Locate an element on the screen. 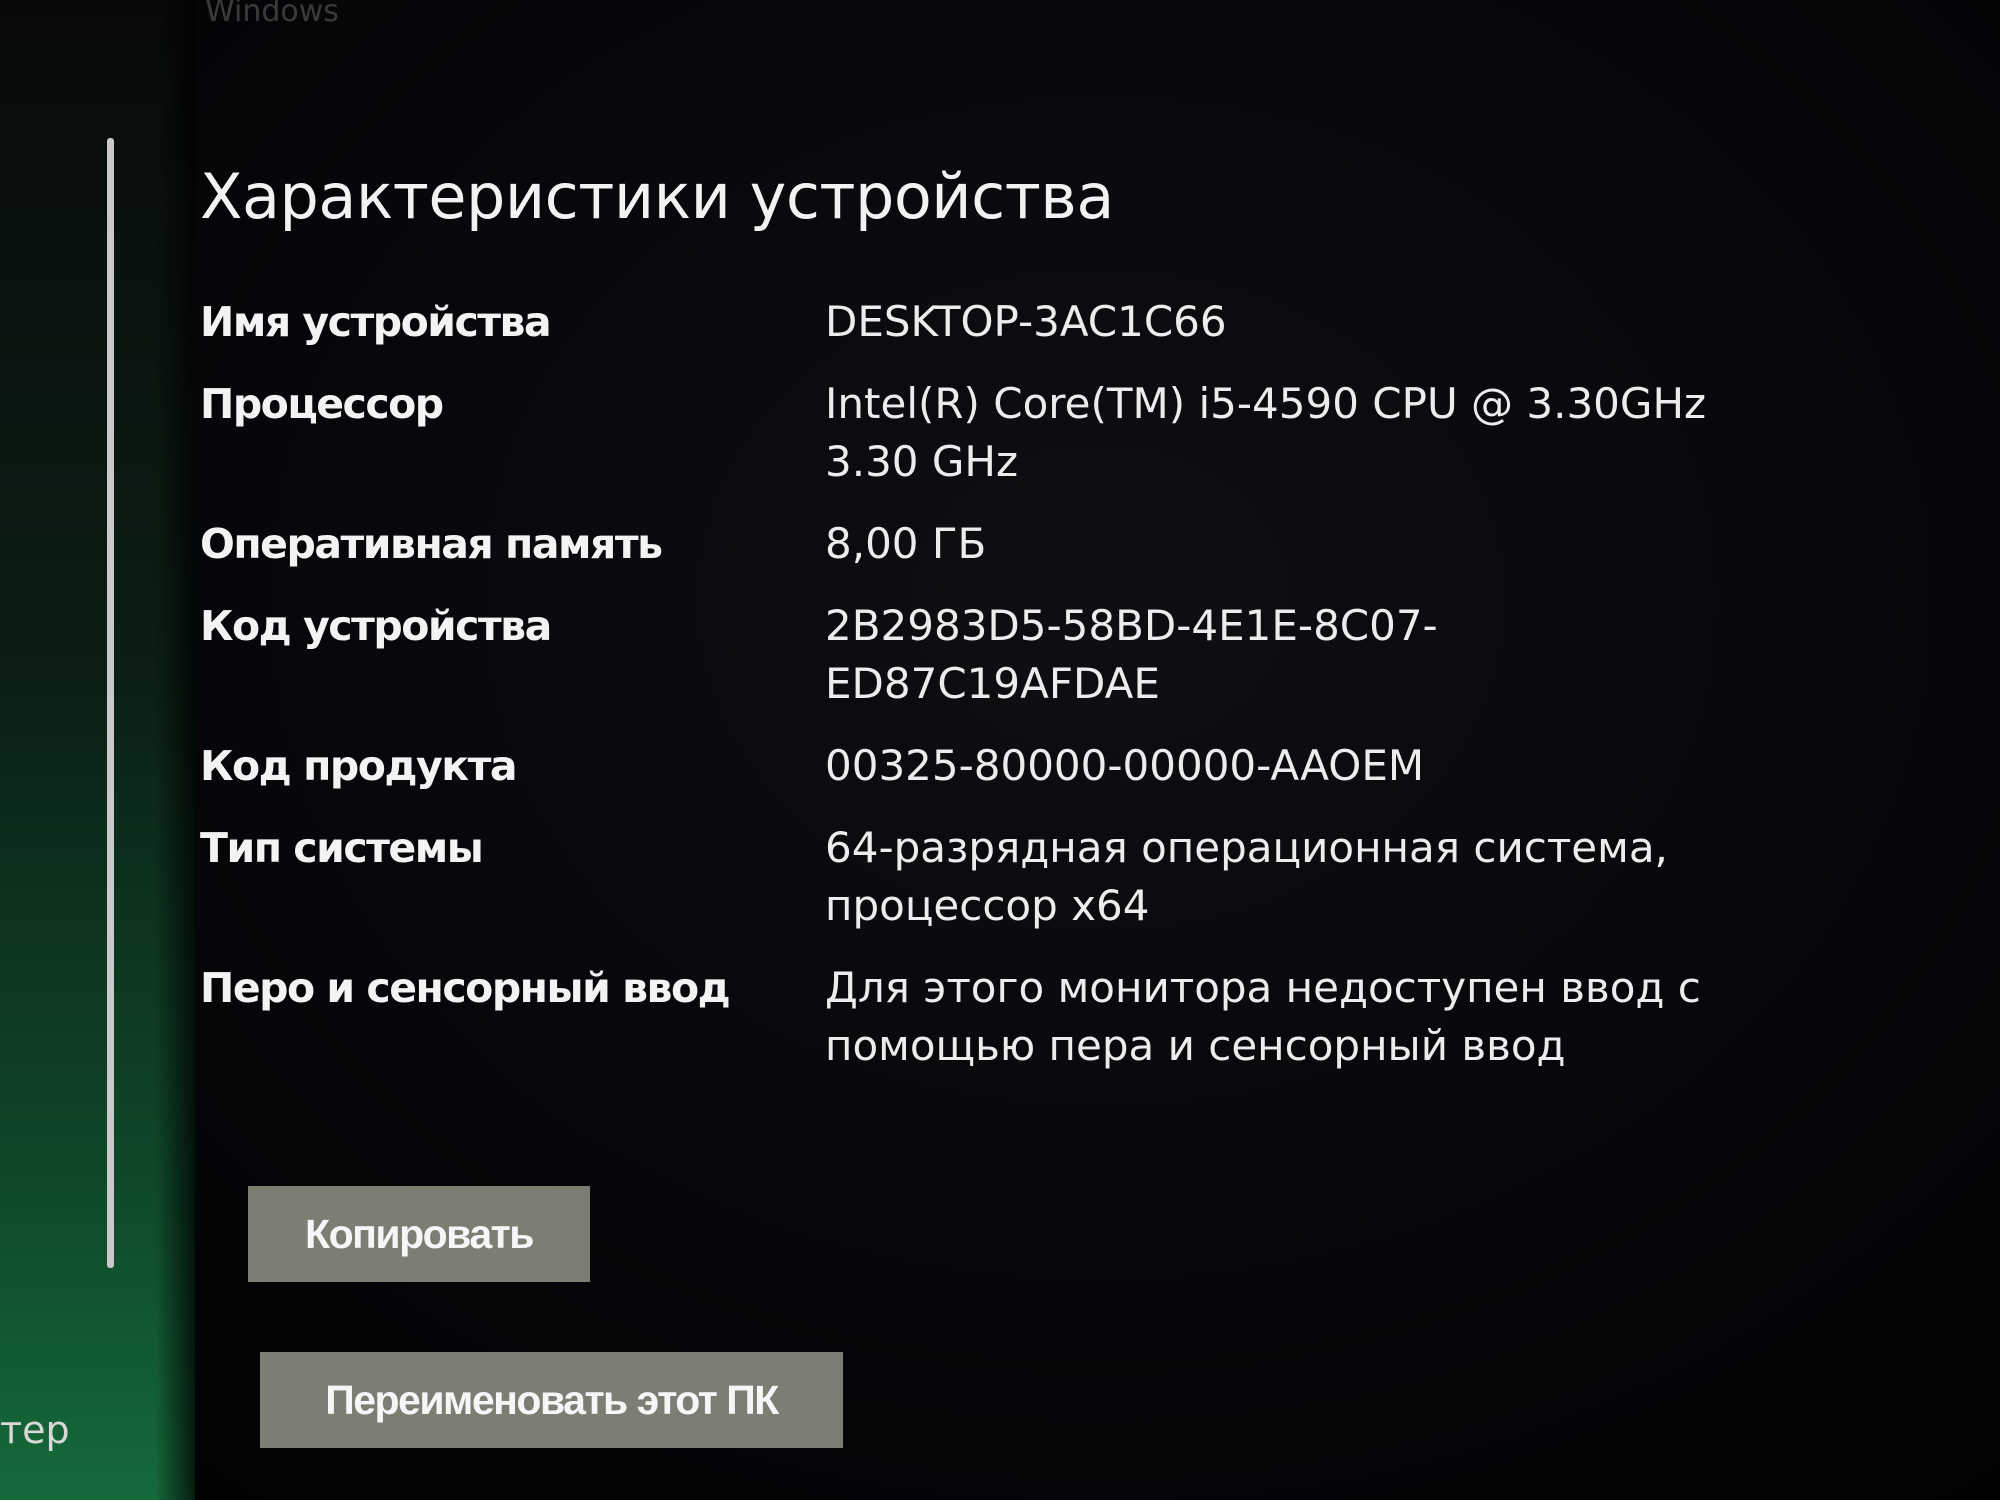 This screenshot has height=1500, width=2000. spec-label: Код продукта is located at coordinates (359, 766).